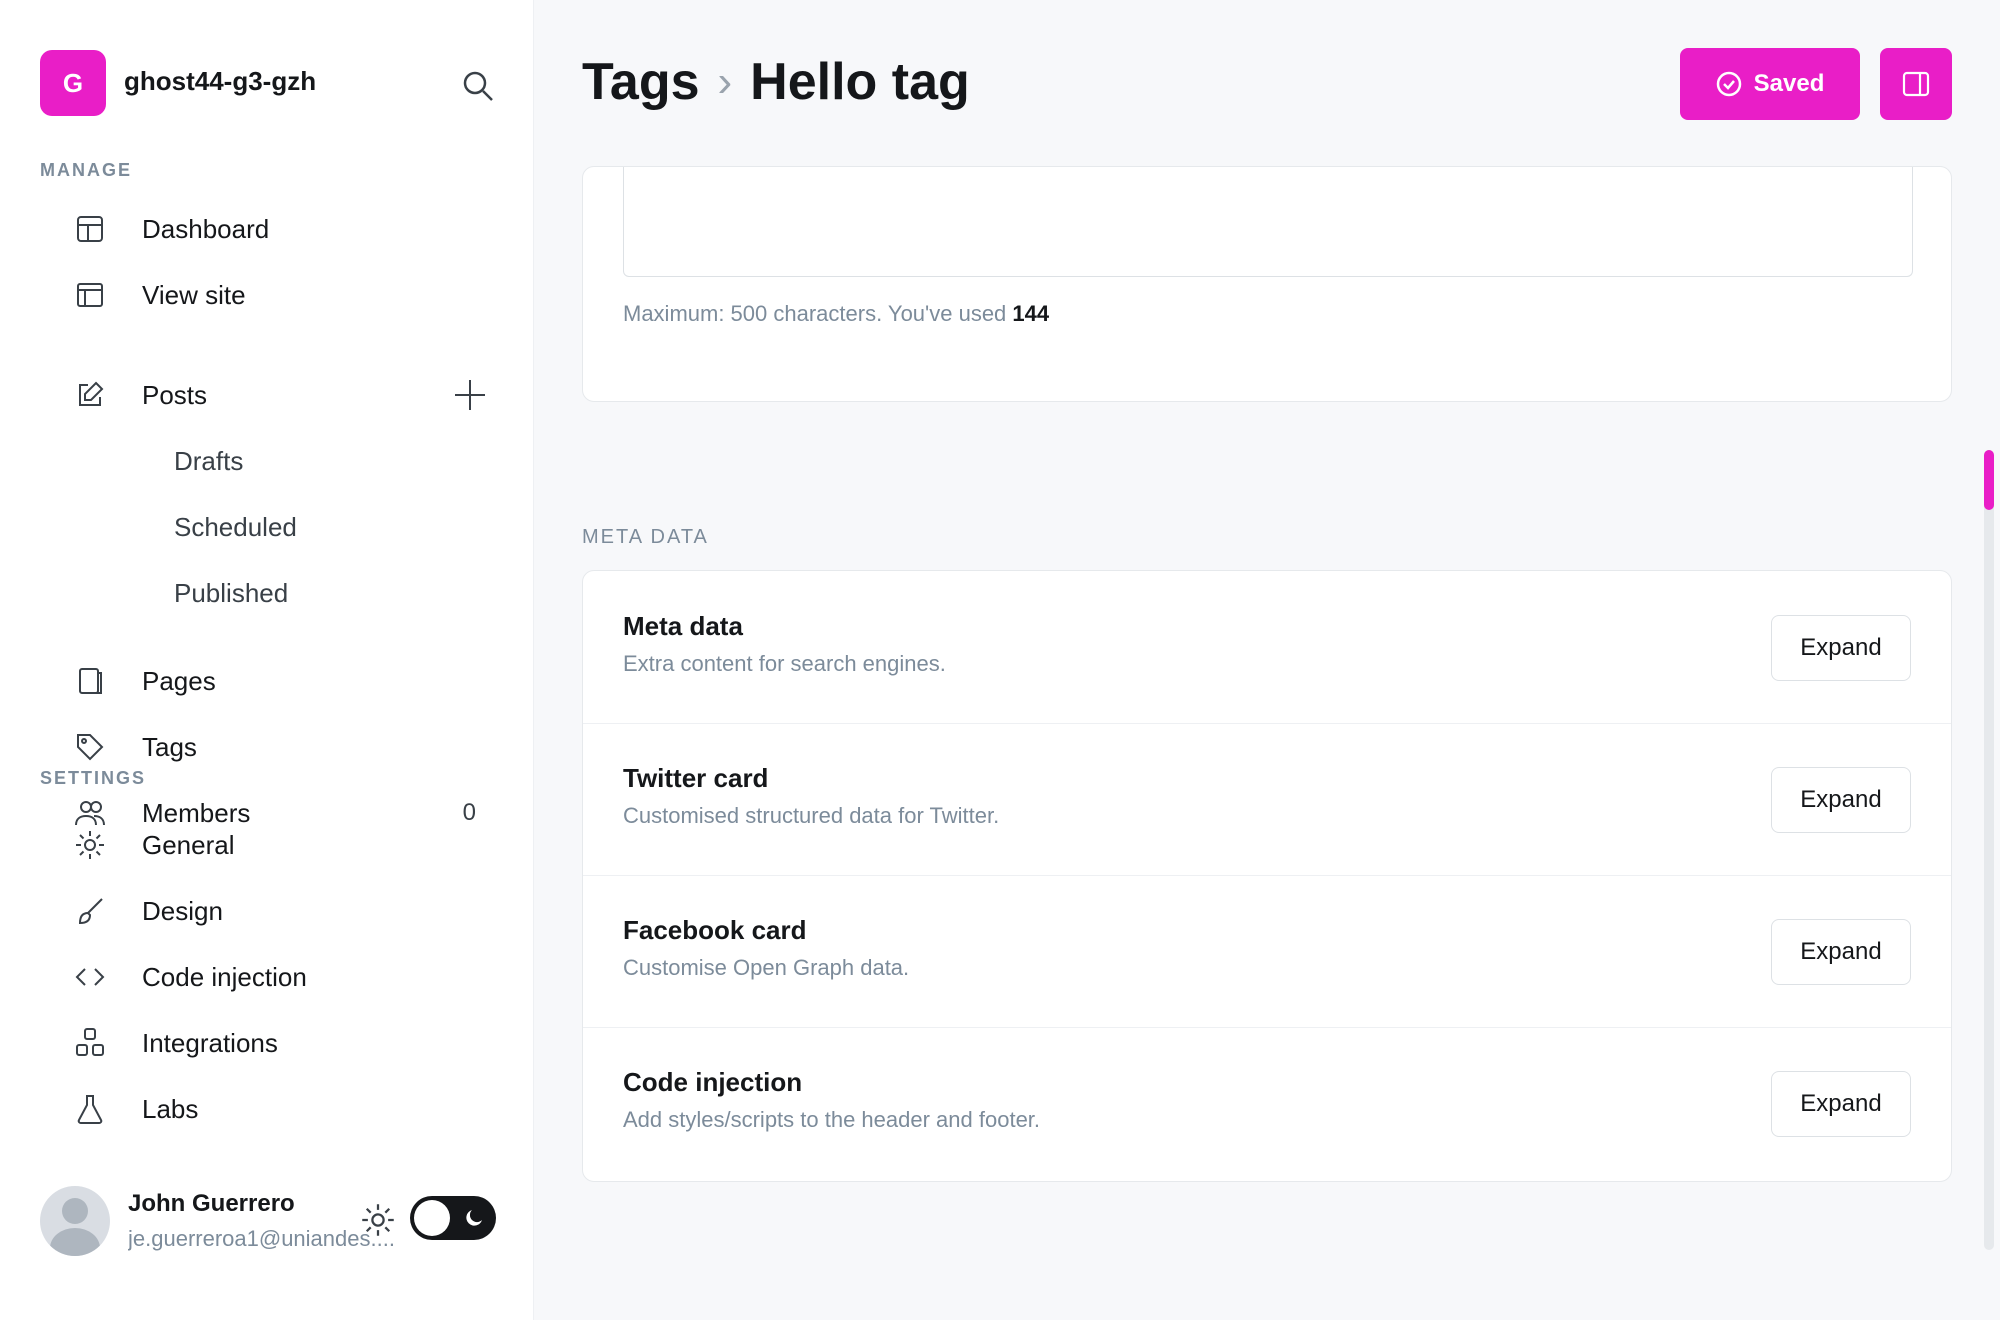  What do you see at coordinates (90, 681) in the screenshot?
I see `pages-icon` at bounding box center [90, 681].